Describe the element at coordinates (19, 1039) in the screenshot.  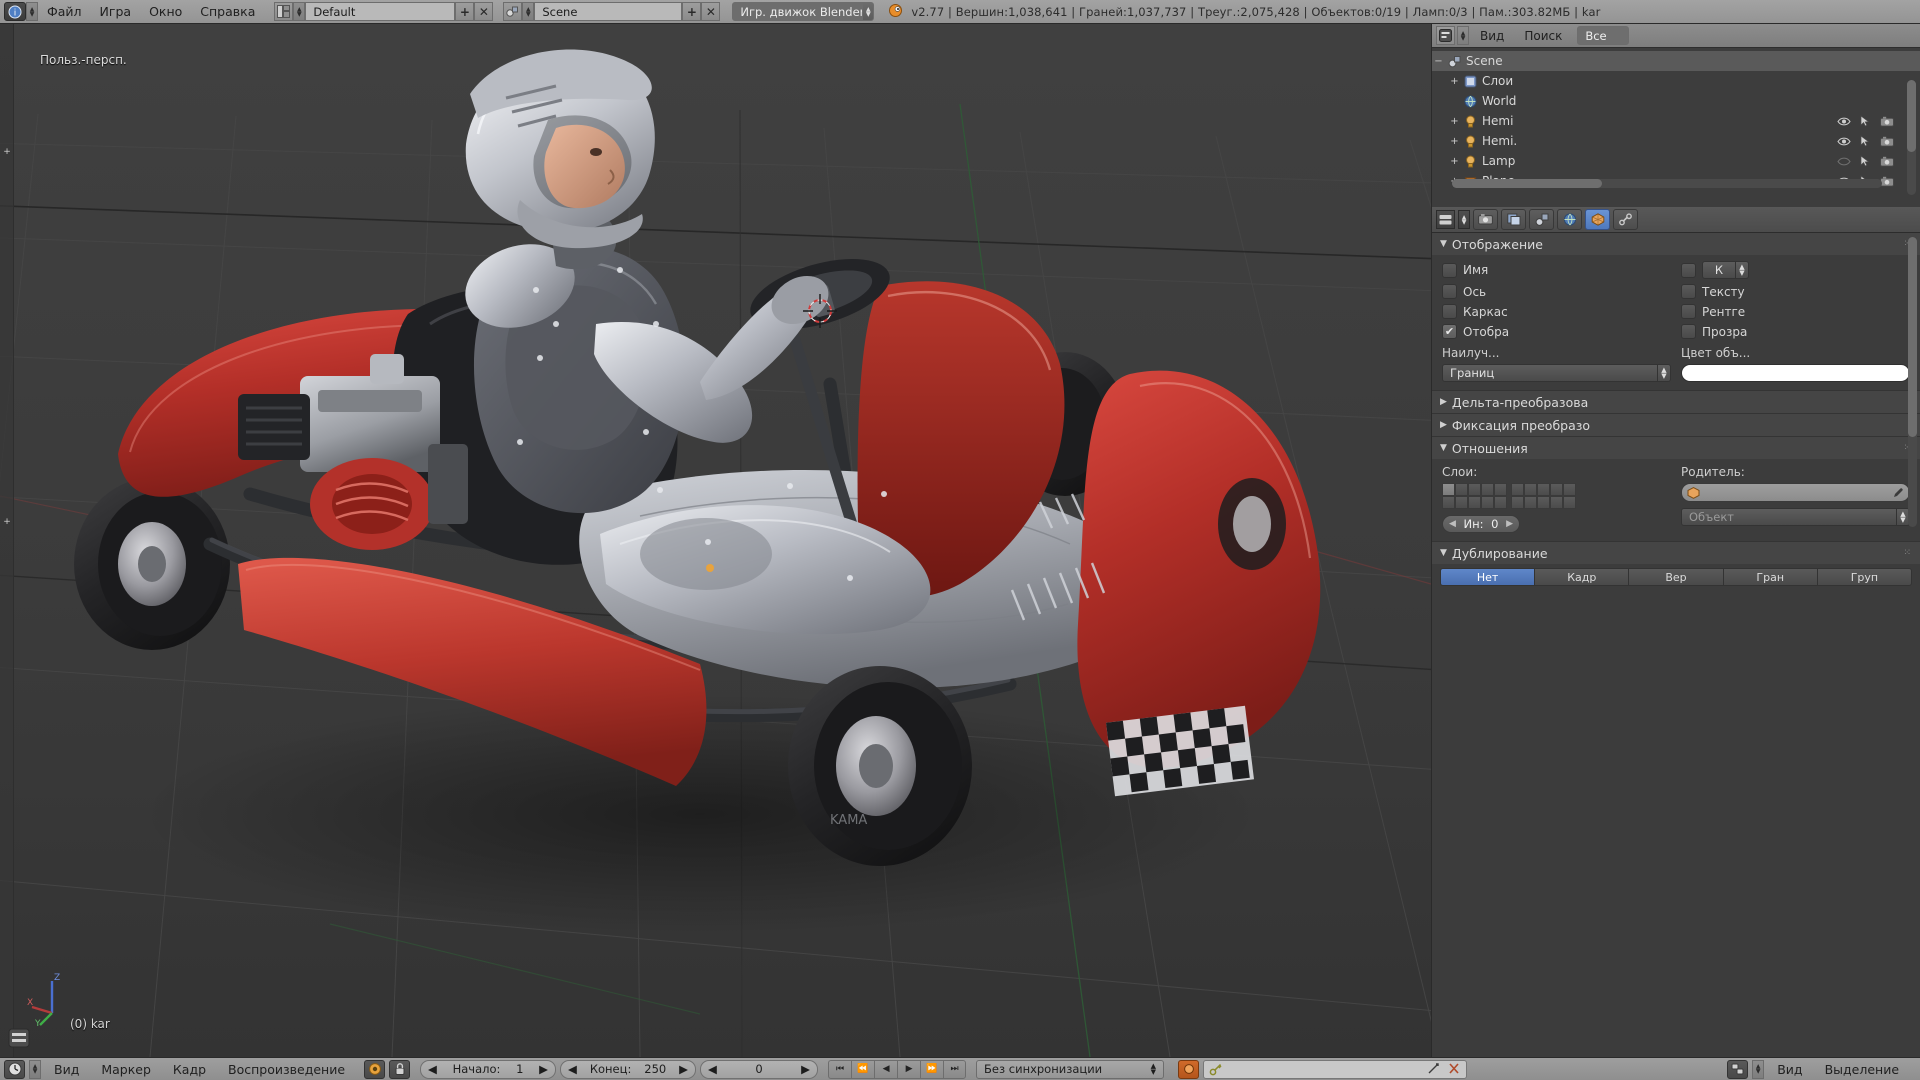
I see `viewport-editor-type-icon` at that location.